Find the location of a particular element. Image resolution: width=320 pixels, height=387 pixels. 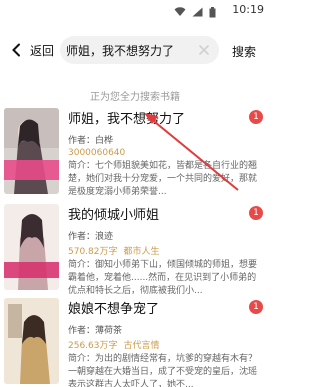

wifi-icon is located at coordinates (180, 11).